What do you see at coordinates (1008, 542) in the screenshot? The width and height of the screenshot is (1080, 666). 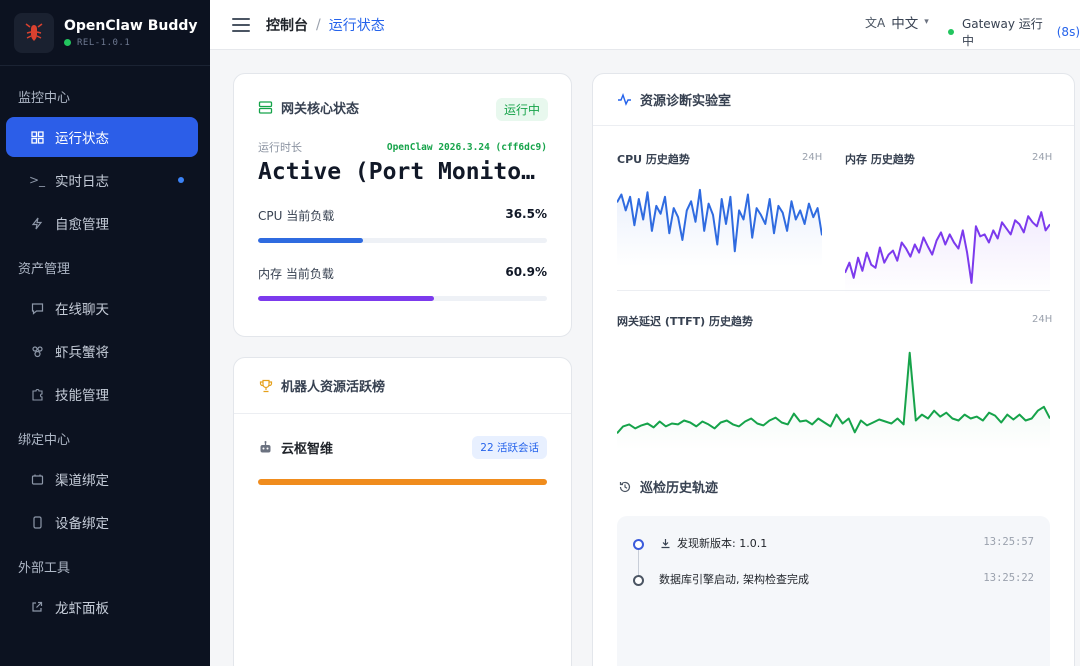 I see `timeline-item-time: 13:25:57` at bounding box center [1008, 542].